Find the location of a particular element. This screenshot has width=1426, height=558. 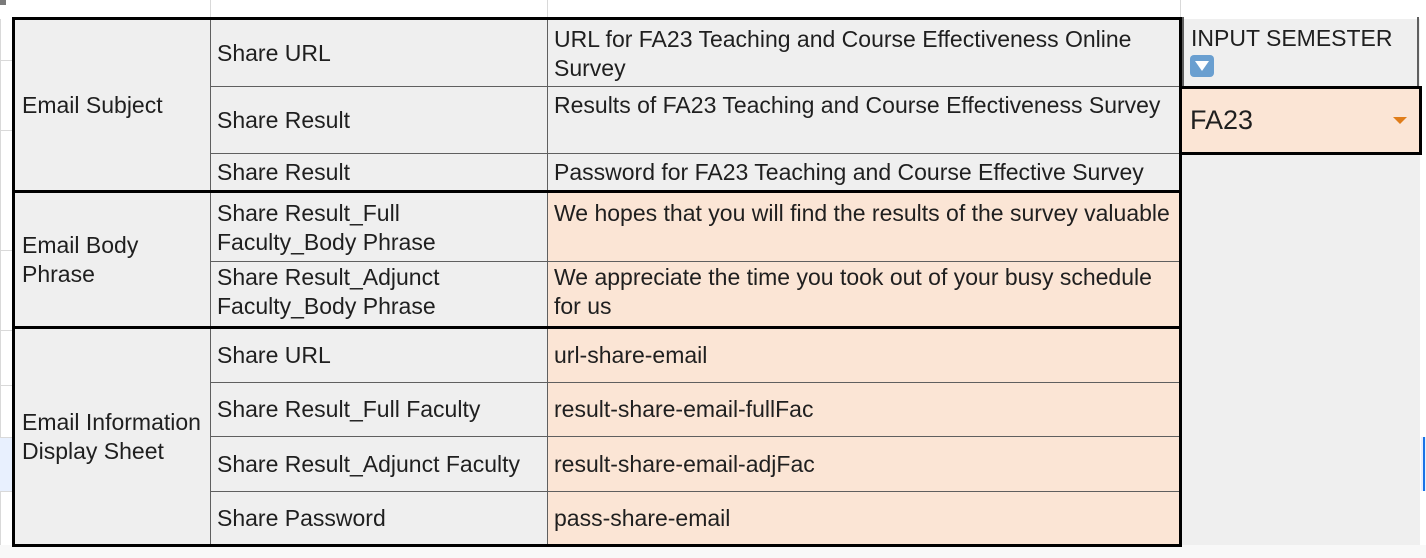

semester-label: INPUT SEMESTER is located at coordinates (1292, 38).